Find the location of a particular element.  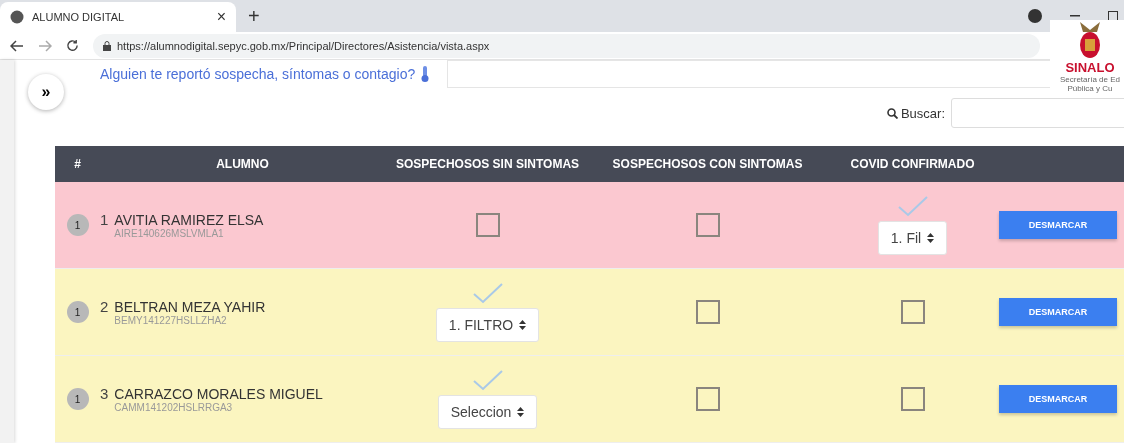

column-header: COVID CONFIRMADO is located at coordinates (912, 164).